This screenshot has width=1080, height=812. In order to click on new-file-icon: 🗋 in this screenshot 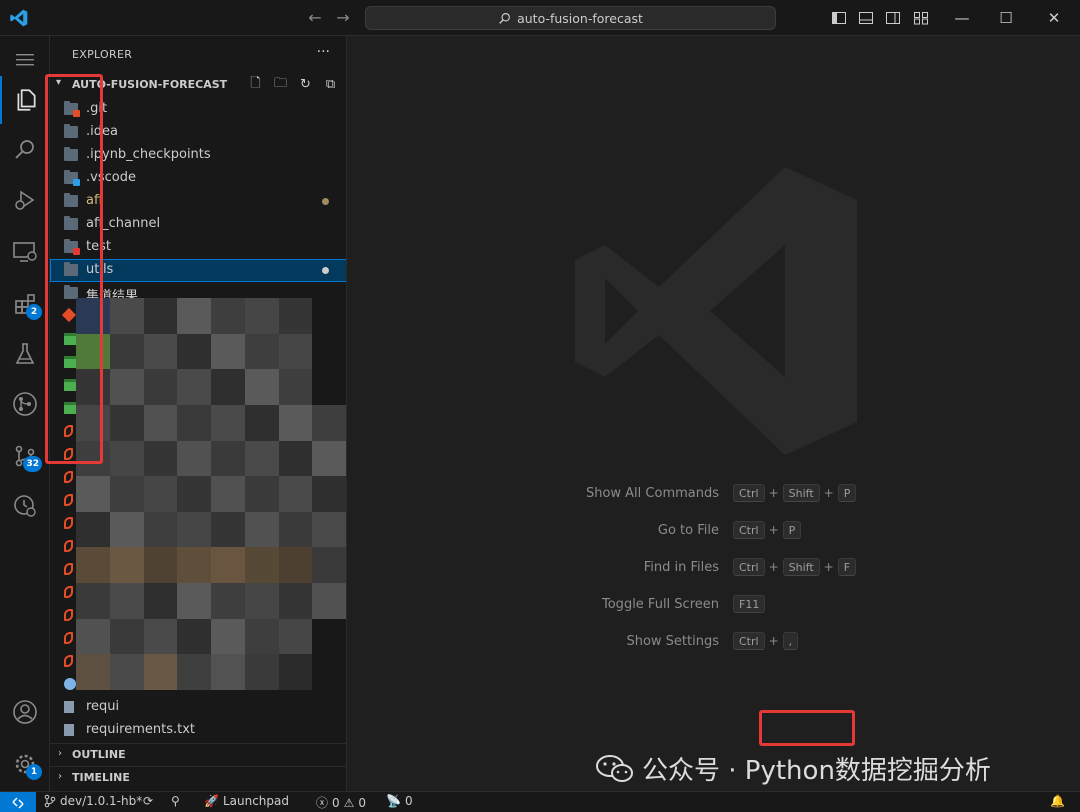, I will do `click(255, 84)`.